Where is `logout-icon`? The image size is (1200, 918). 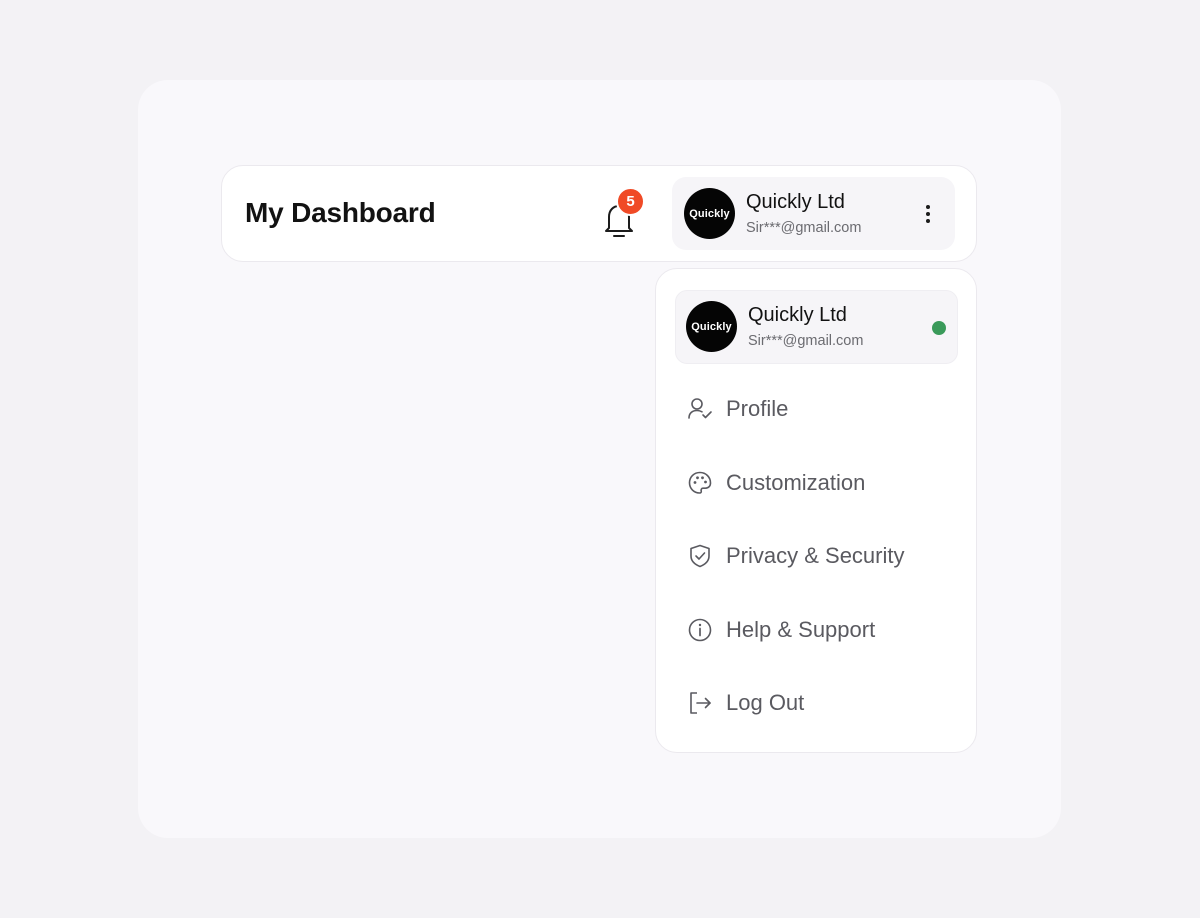
logout-icon is located at coordinates (700, 703).